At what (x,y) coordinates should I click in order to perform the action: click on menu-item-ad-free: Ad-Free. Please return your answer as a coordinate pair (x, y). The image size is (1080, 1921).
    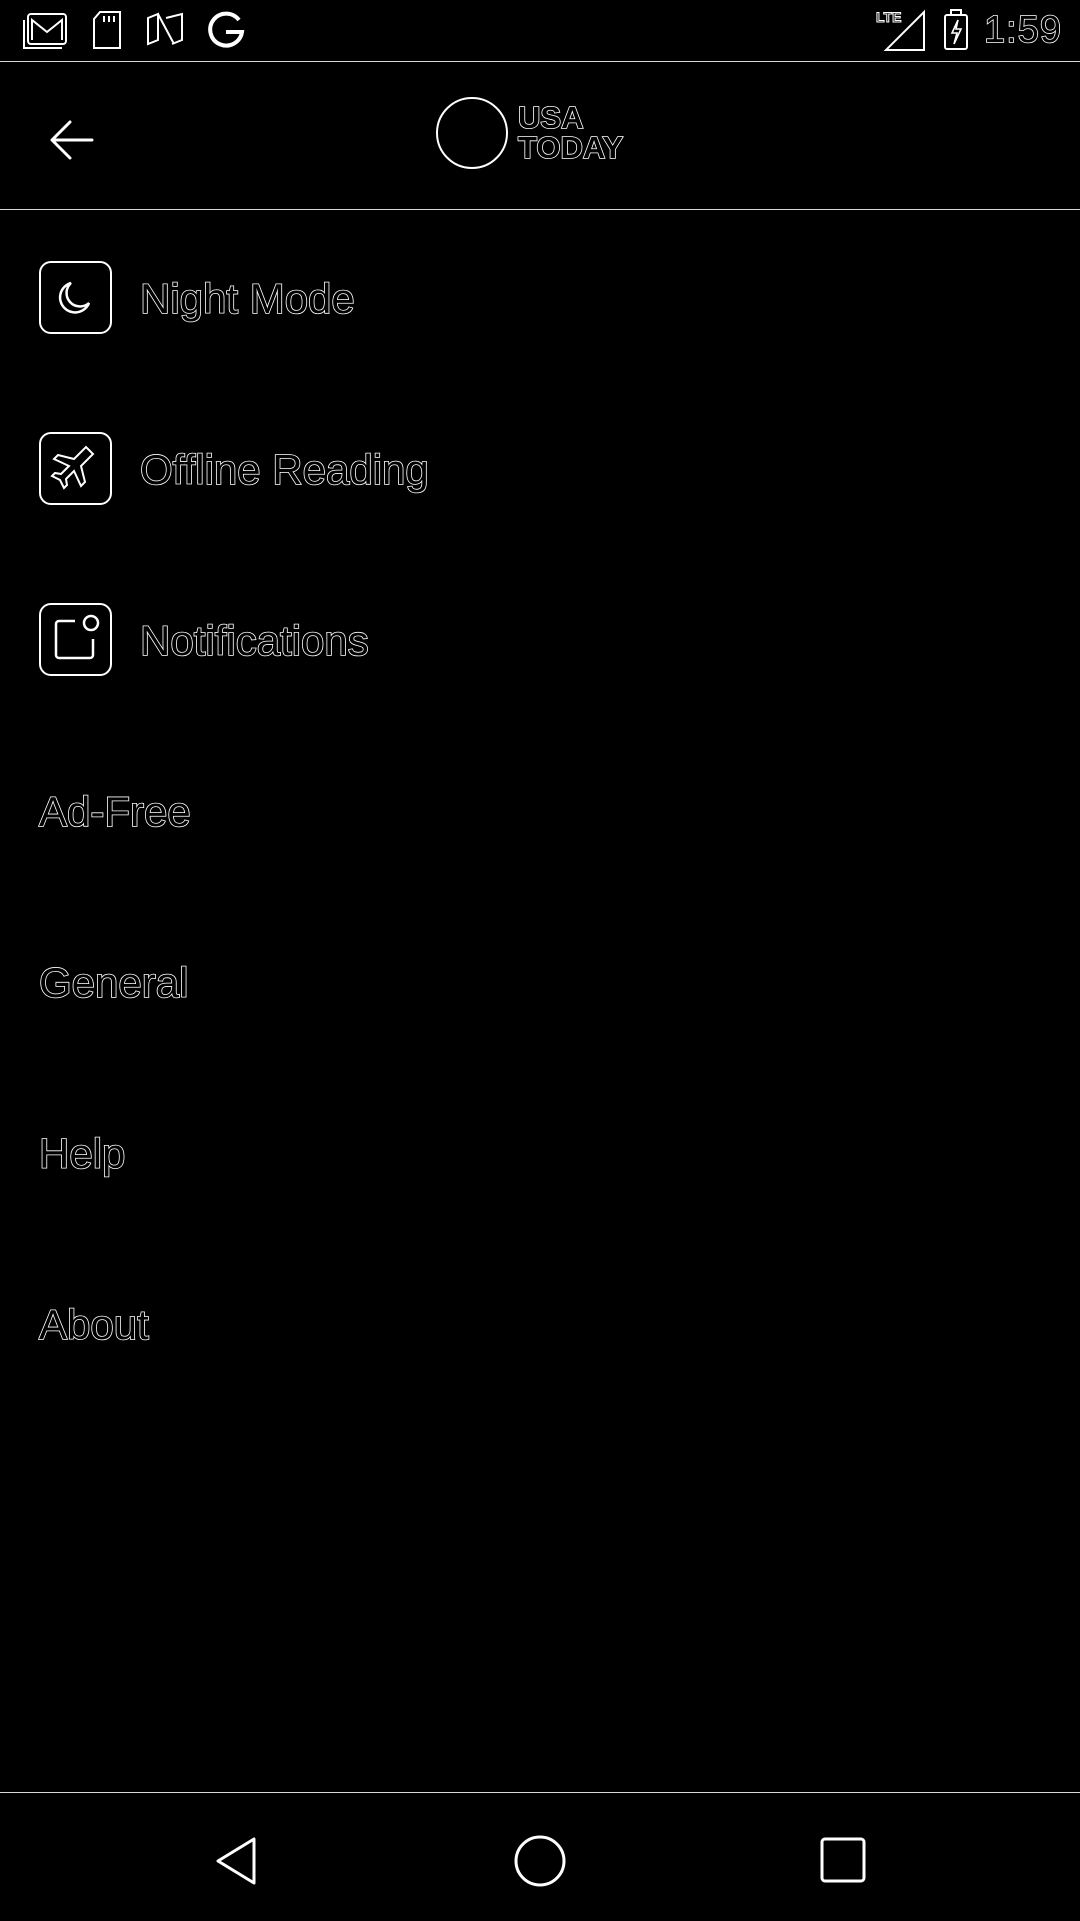
    Looking at the image, I should click on (540, 811).